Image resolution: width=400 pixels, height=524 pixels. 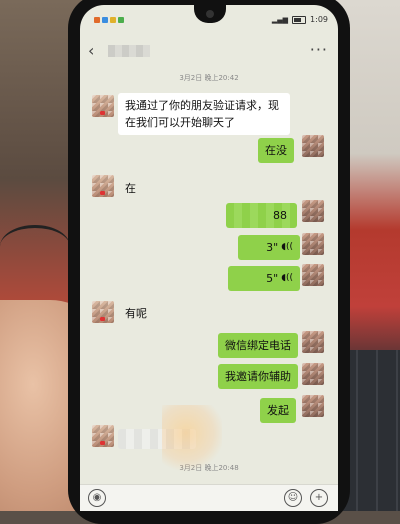 What do you see at coordinates (258, 376) in the screenshot?
I see `message-outgoing: 我邀请你辅助` at bounding box center [258, 376].